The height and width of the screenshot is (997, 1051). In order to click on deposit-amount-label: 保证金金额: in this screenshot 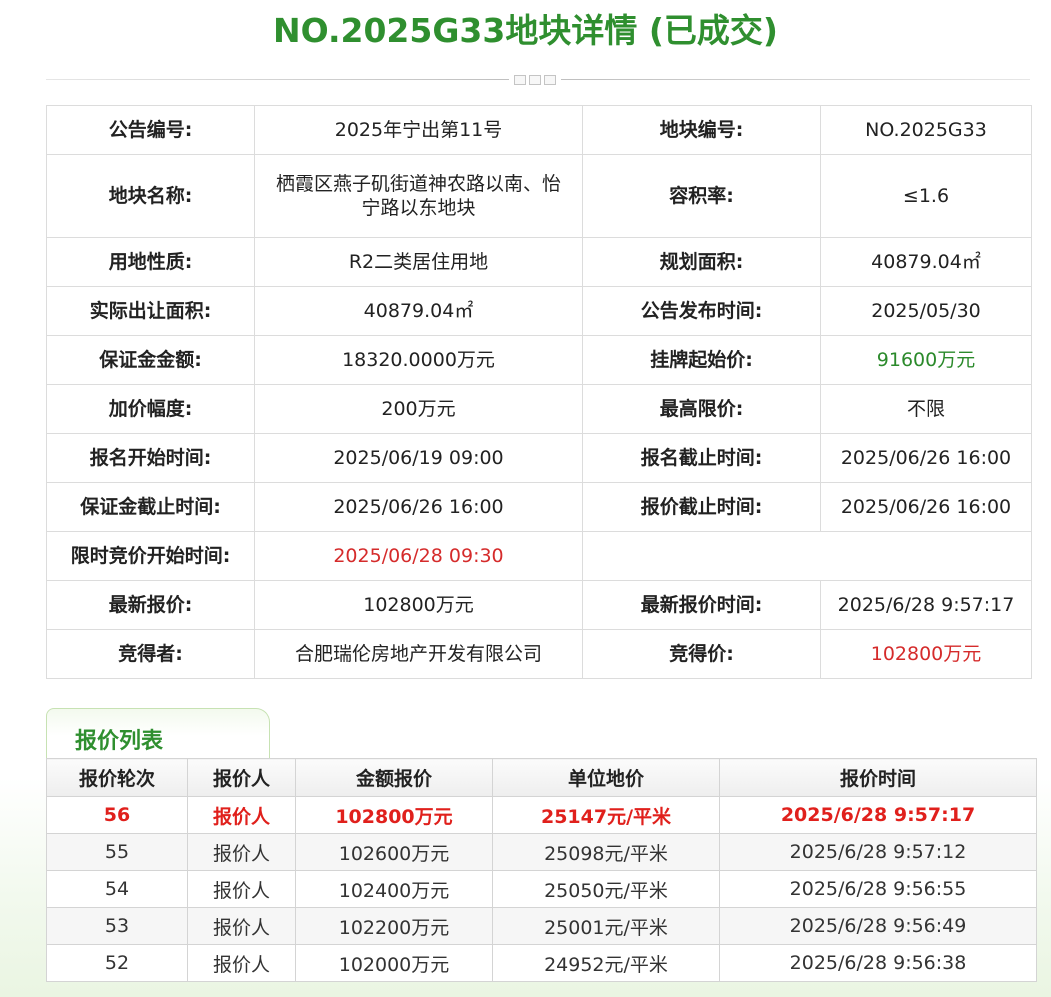, I will do `click(150, 360)`.